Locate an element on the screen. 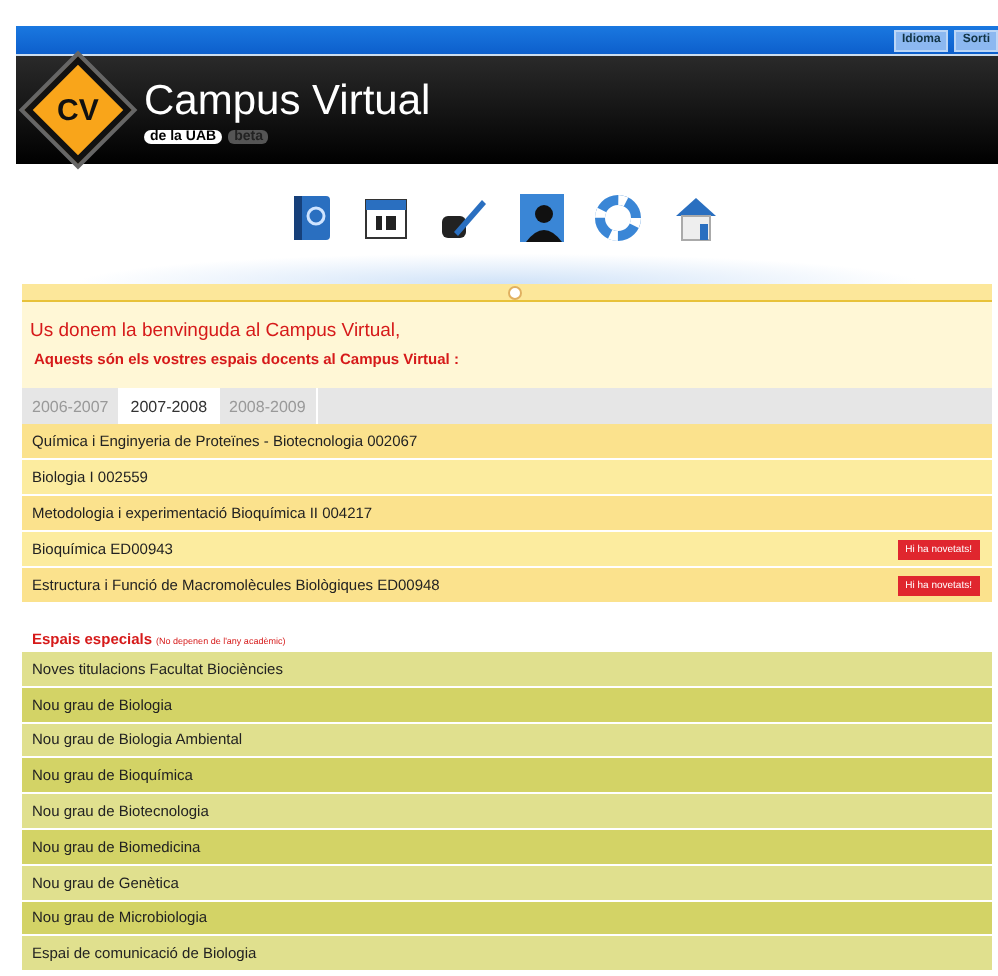  lifebuoy-icon is located at coordinates (617, 218).